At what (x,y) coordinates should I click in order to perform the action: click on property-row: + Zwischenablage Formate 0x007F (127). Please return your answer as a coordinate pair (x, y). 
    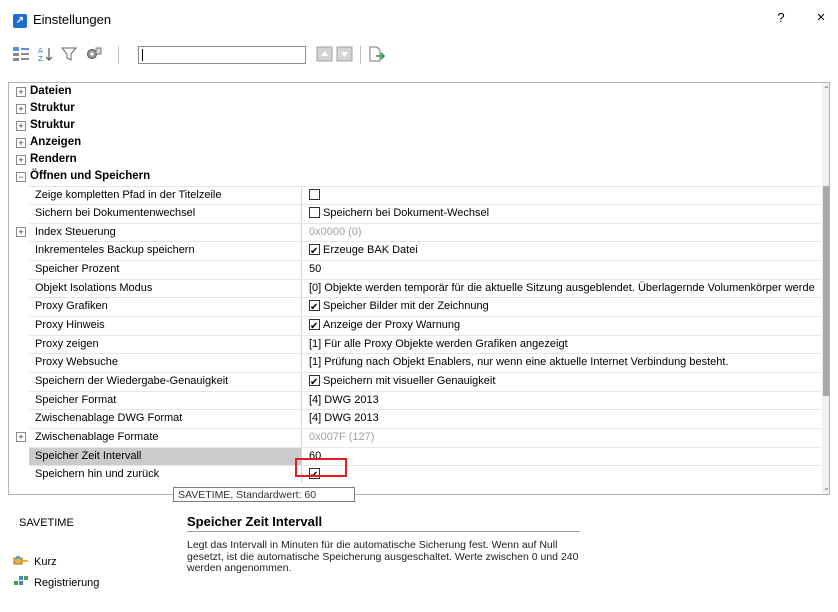
    Looking at the image, I should click on (415, 437).